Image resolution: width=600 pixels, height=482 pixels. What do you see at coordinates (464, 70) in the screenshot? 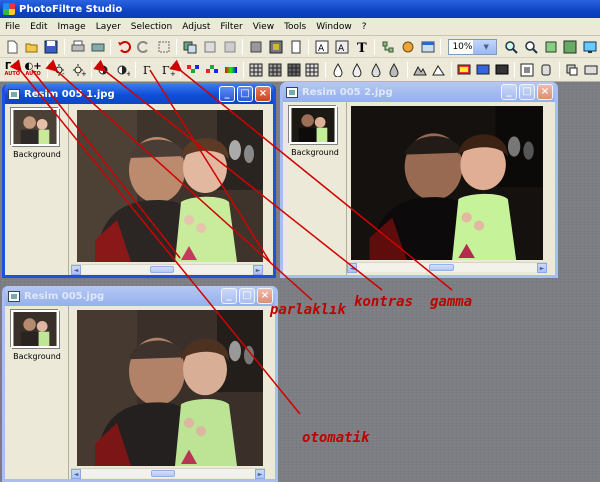
I see `monitor-color-icon` at bounding box center [464, 70].